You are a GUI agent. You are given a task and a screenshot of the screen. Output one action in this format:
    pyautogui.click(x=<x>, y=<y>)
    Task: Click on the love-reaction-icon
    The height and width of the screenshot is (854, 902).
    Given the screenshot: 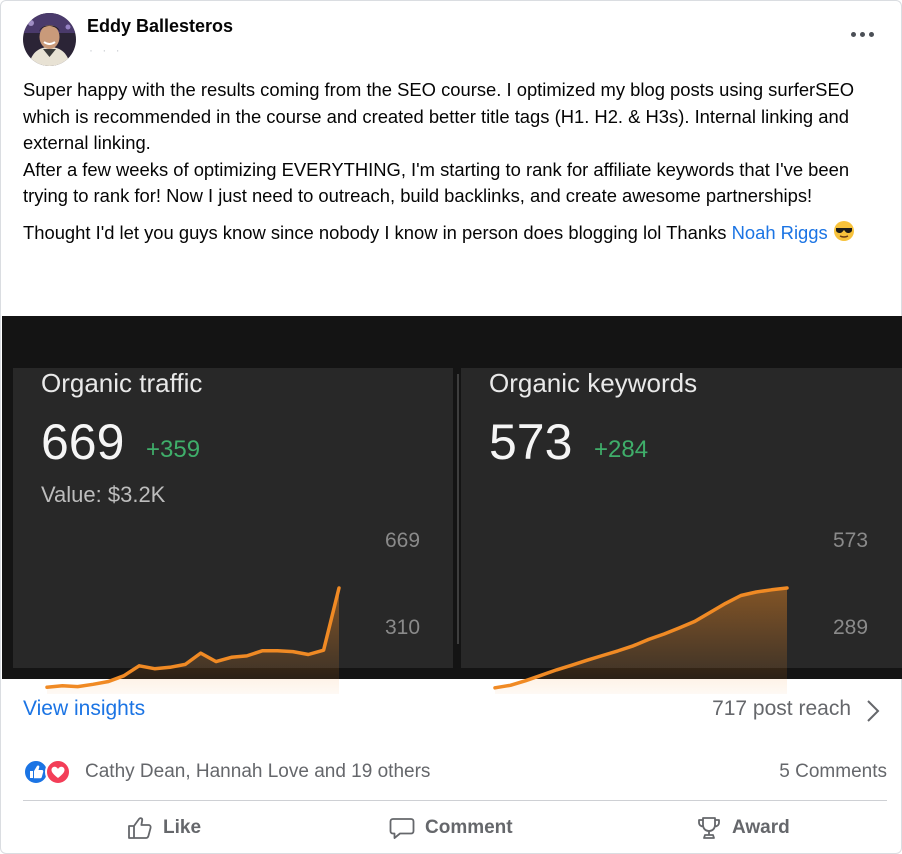 What is the action you would take?
    pyautogui.click(x=58, y=772)
    